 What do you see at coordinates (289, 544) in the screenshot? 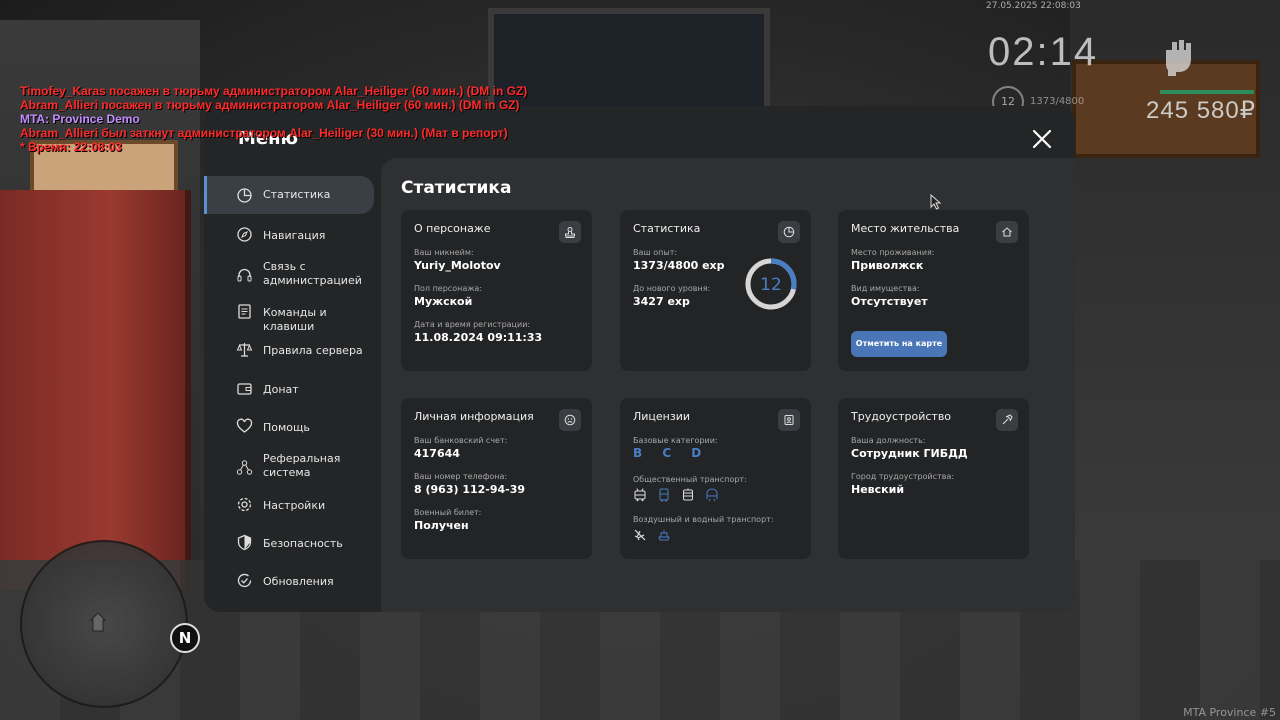
I see `sidebar-item-security: Безопасность` at bounding box center [289, 544].